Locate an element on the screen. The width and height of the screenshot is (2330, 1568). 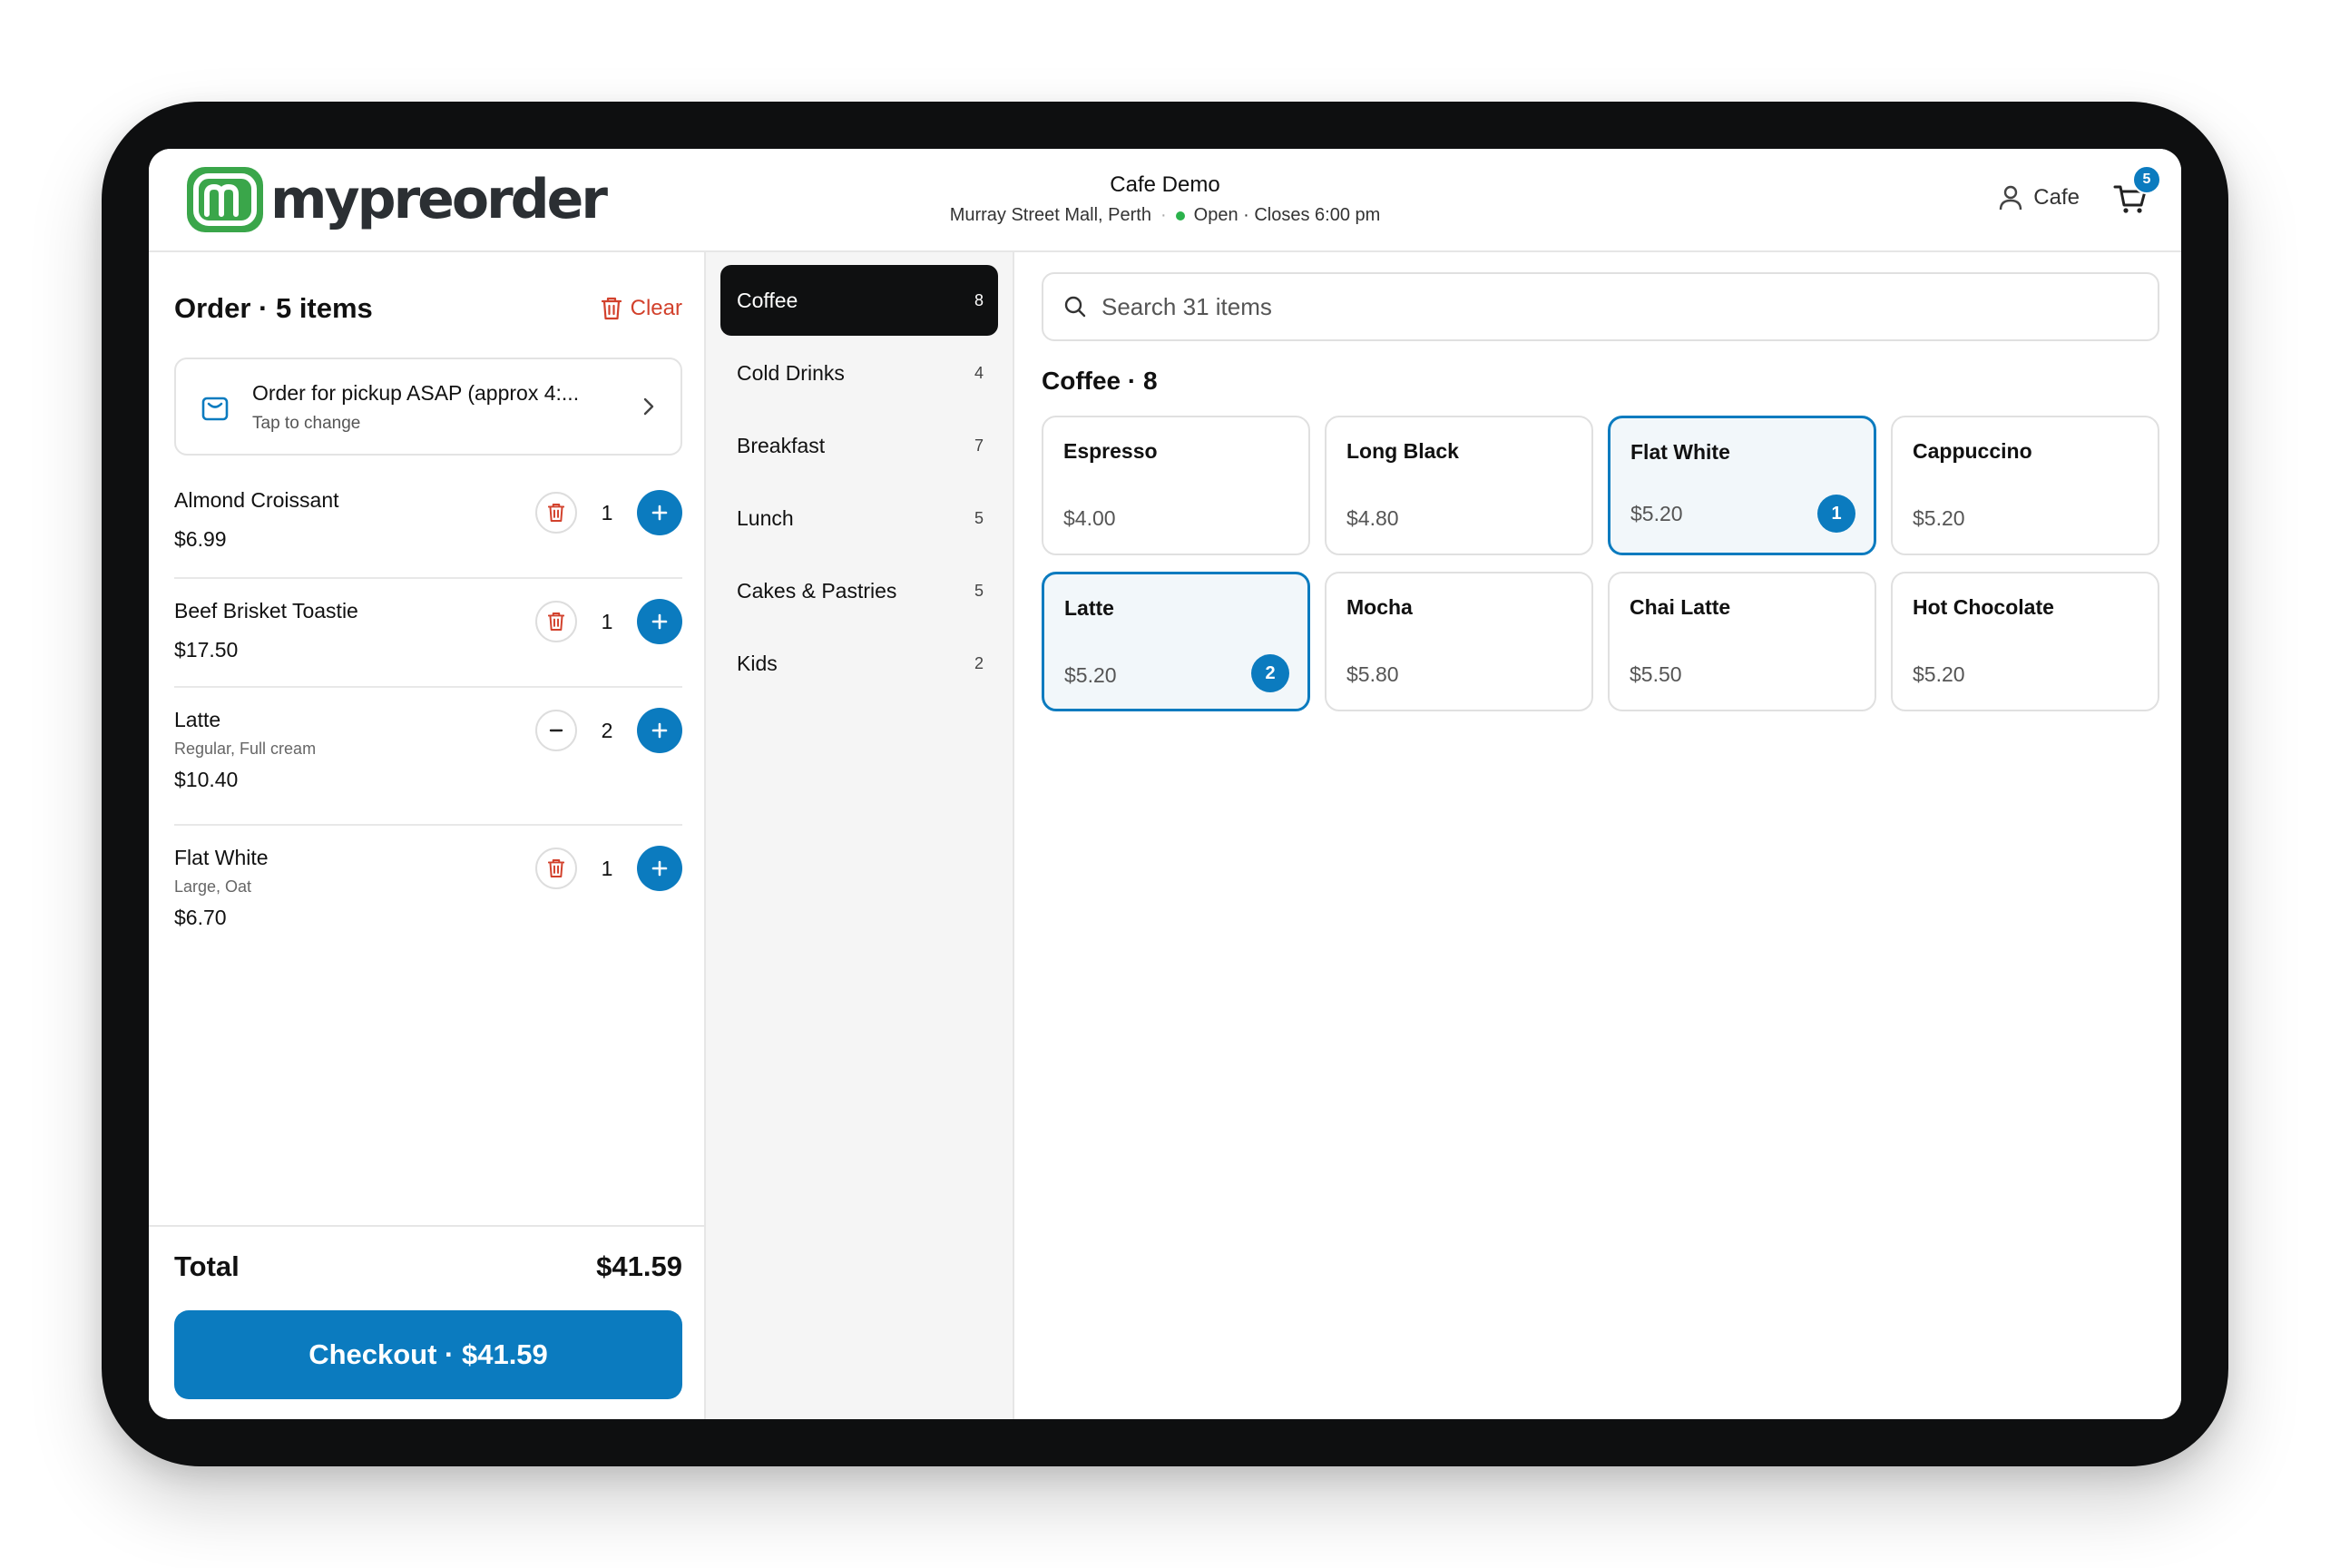
product-card-chai-latte: Chai Latte $5.50 is located at coordinates (1742, 641).